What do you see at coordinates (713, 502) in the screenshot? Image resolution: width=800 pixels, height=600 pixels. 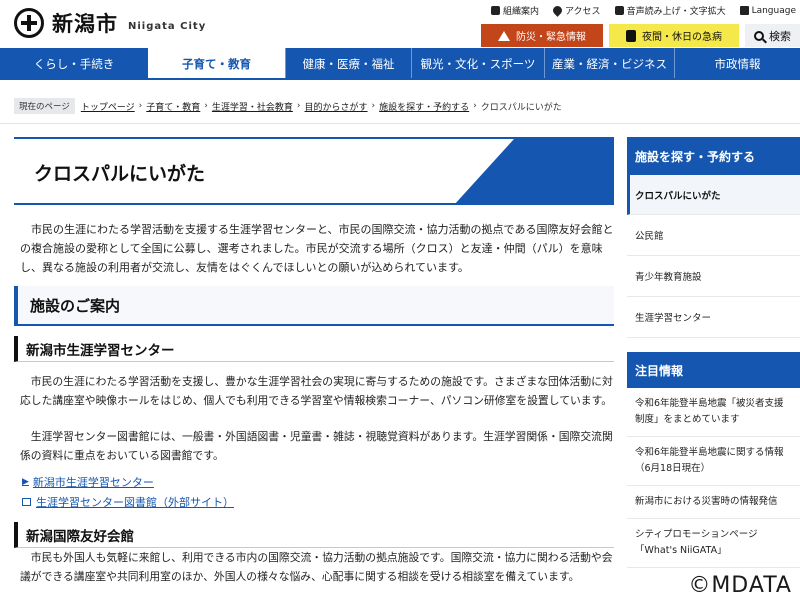 I see `notice-item: 新潟市における災害時の情報発信` at bounding box center [713, 502].